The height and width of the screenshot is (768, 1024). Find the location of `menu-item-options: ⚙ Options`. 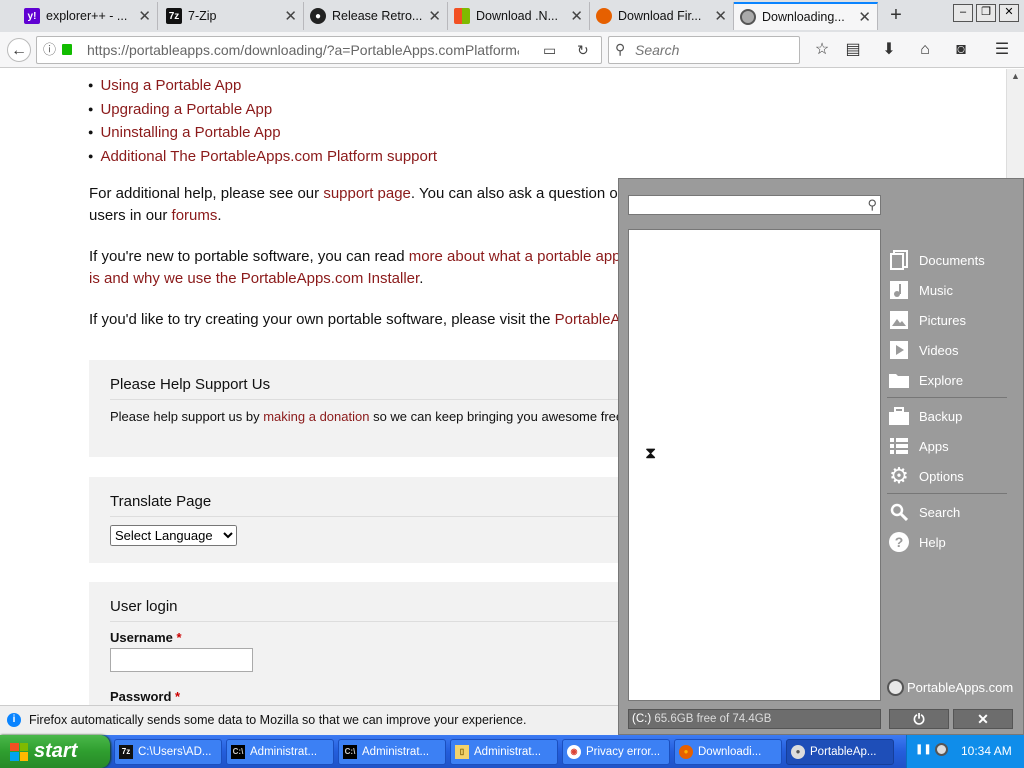

menu-item-options: ⚙ Options is located at coordinates (954, 476).